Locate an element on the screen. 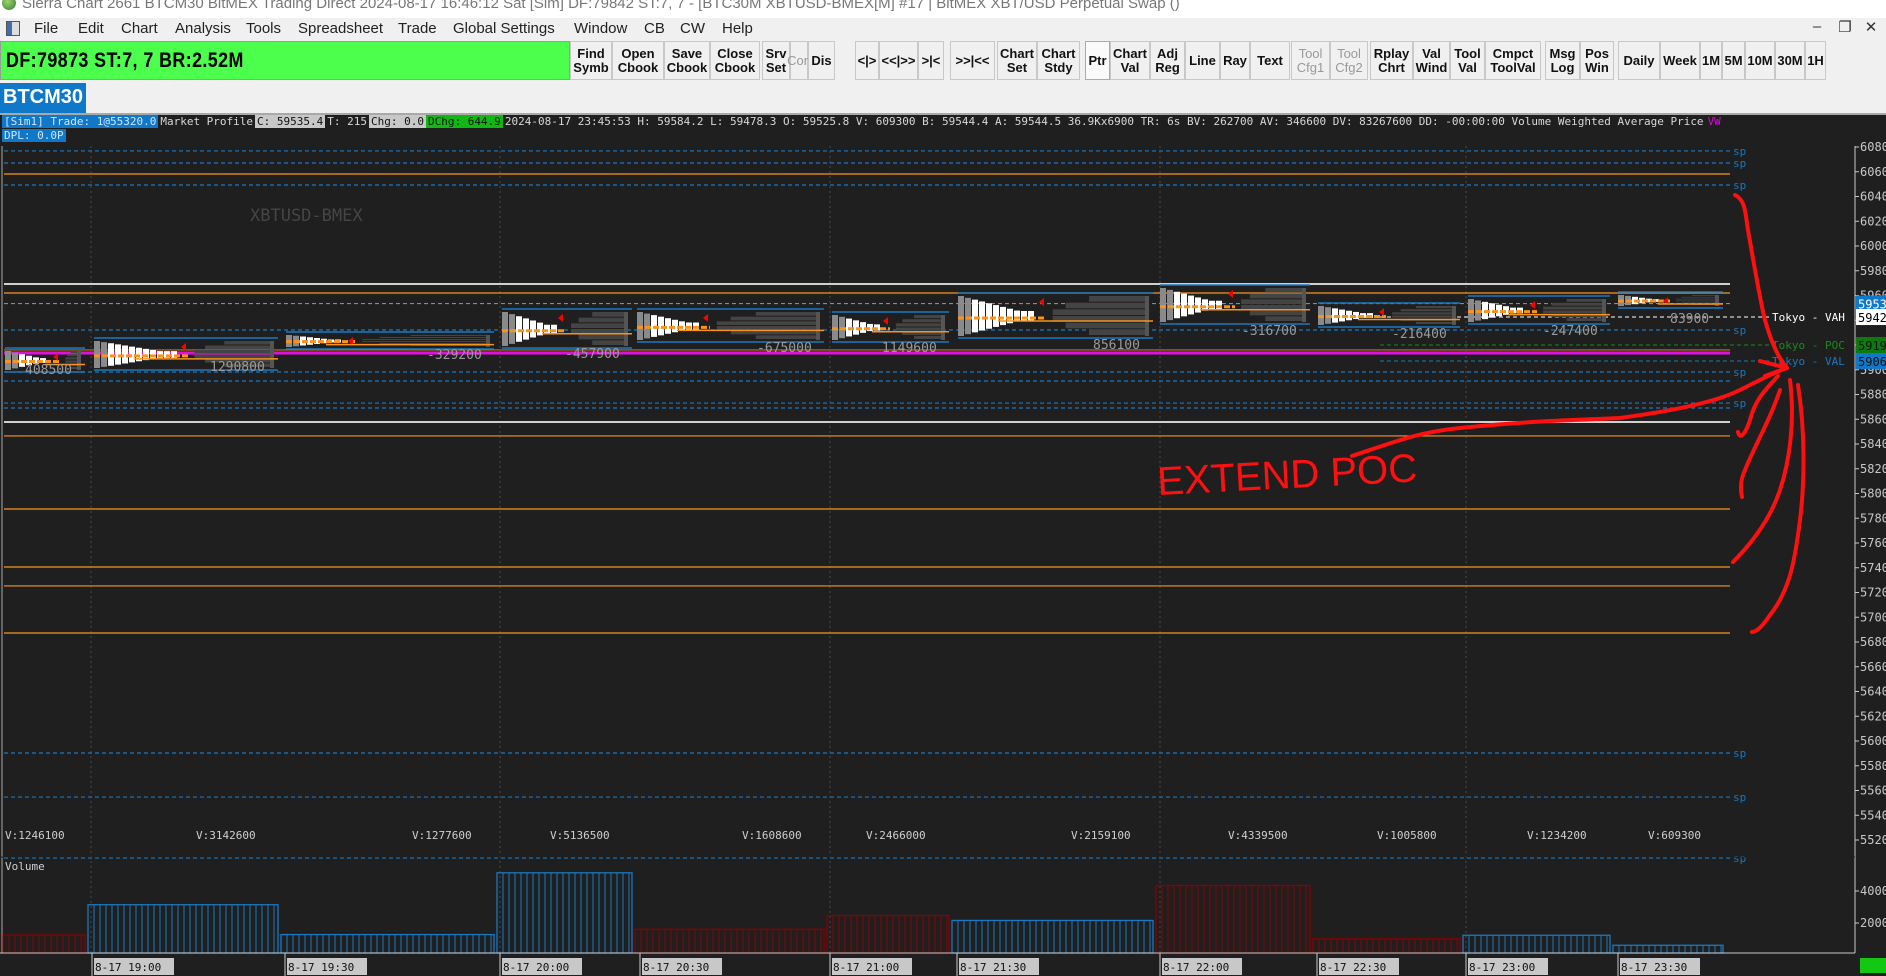  delta-label: -216400 is located at coordinates (1419, 334).